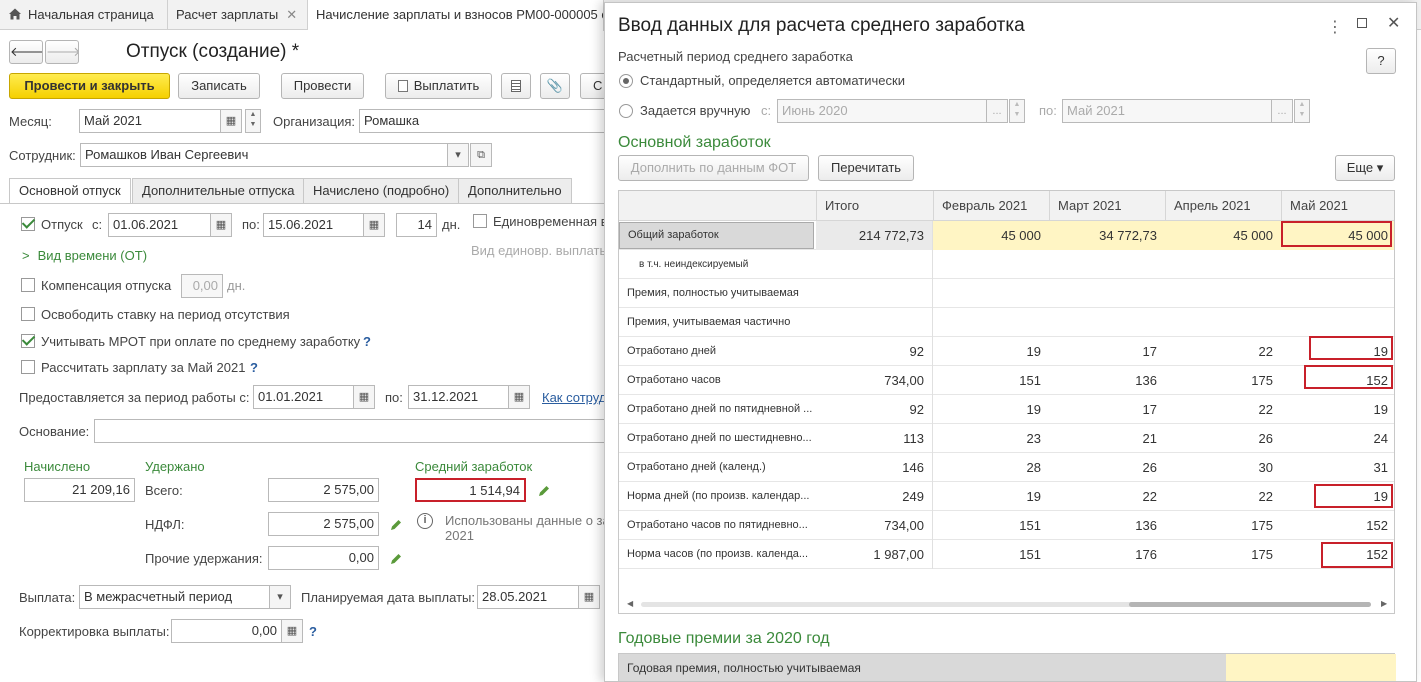 Image resolution: width=1421 pixels, height=682 pixels. What do you see at coordinates (1337, 438) in the screenshot?
I see `table-cell: 24` at bounding box center [1337, 438].